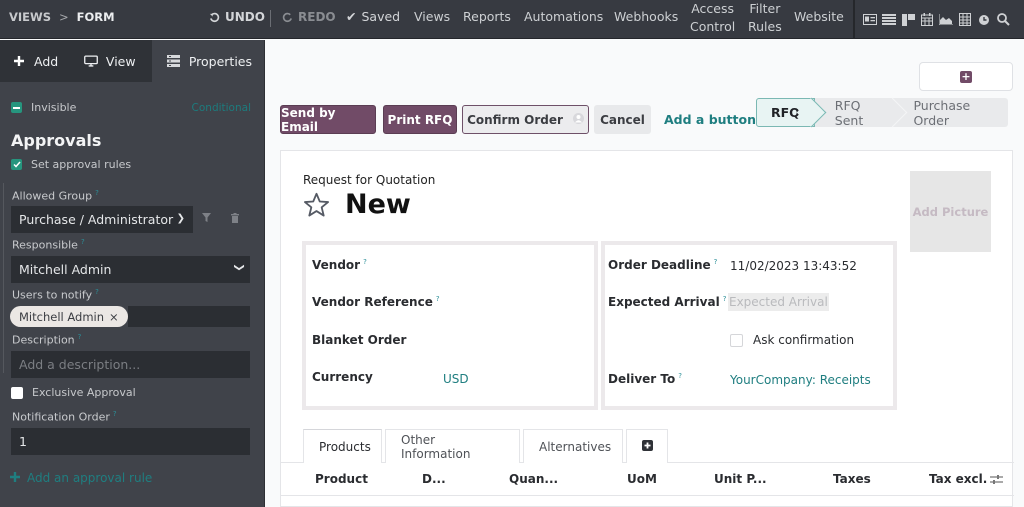 This screenshot has height=507, width=1024. What do you see at coordinates (342, 377) in the screenshot?
I see `currency-label: Currency` at bounding box center [342, 377].